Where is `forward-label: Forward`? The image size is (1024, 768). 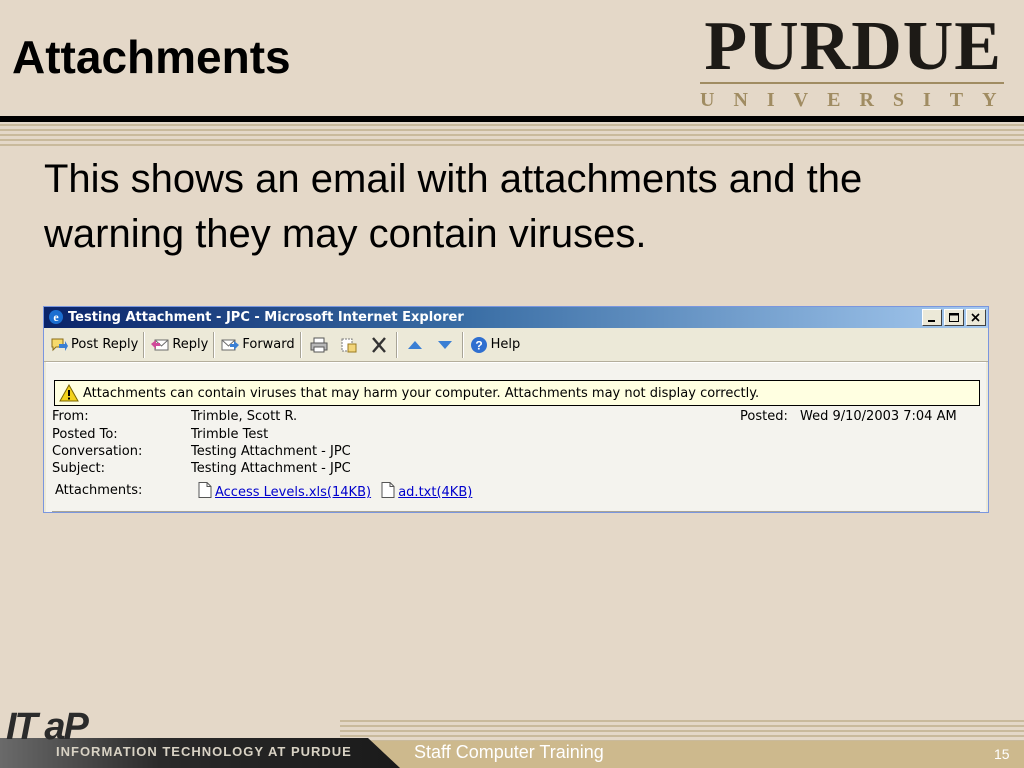
forward-label: Forward is located at coordinates (268, 344).